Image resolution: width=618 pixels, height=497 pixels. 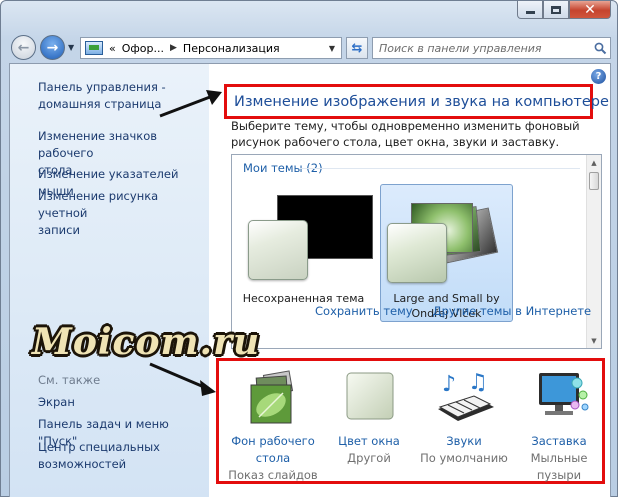 I want to click on window-controls: ✕, so click(x=564, y=10).